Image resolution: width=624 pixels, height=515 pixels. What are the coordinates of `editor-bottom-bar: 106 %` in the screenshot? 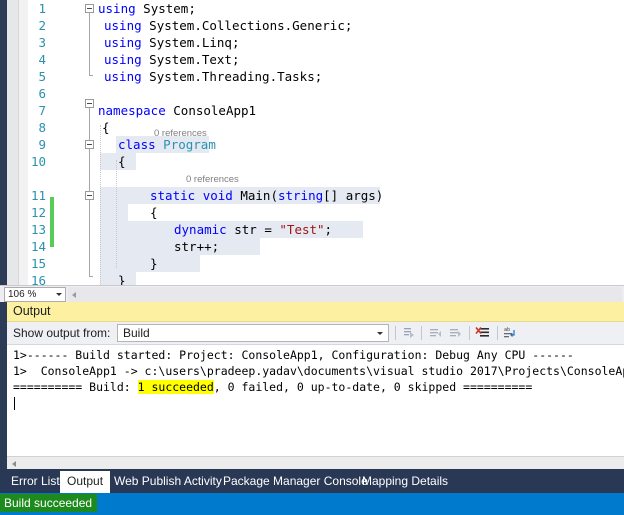 It's located at (312, 293).